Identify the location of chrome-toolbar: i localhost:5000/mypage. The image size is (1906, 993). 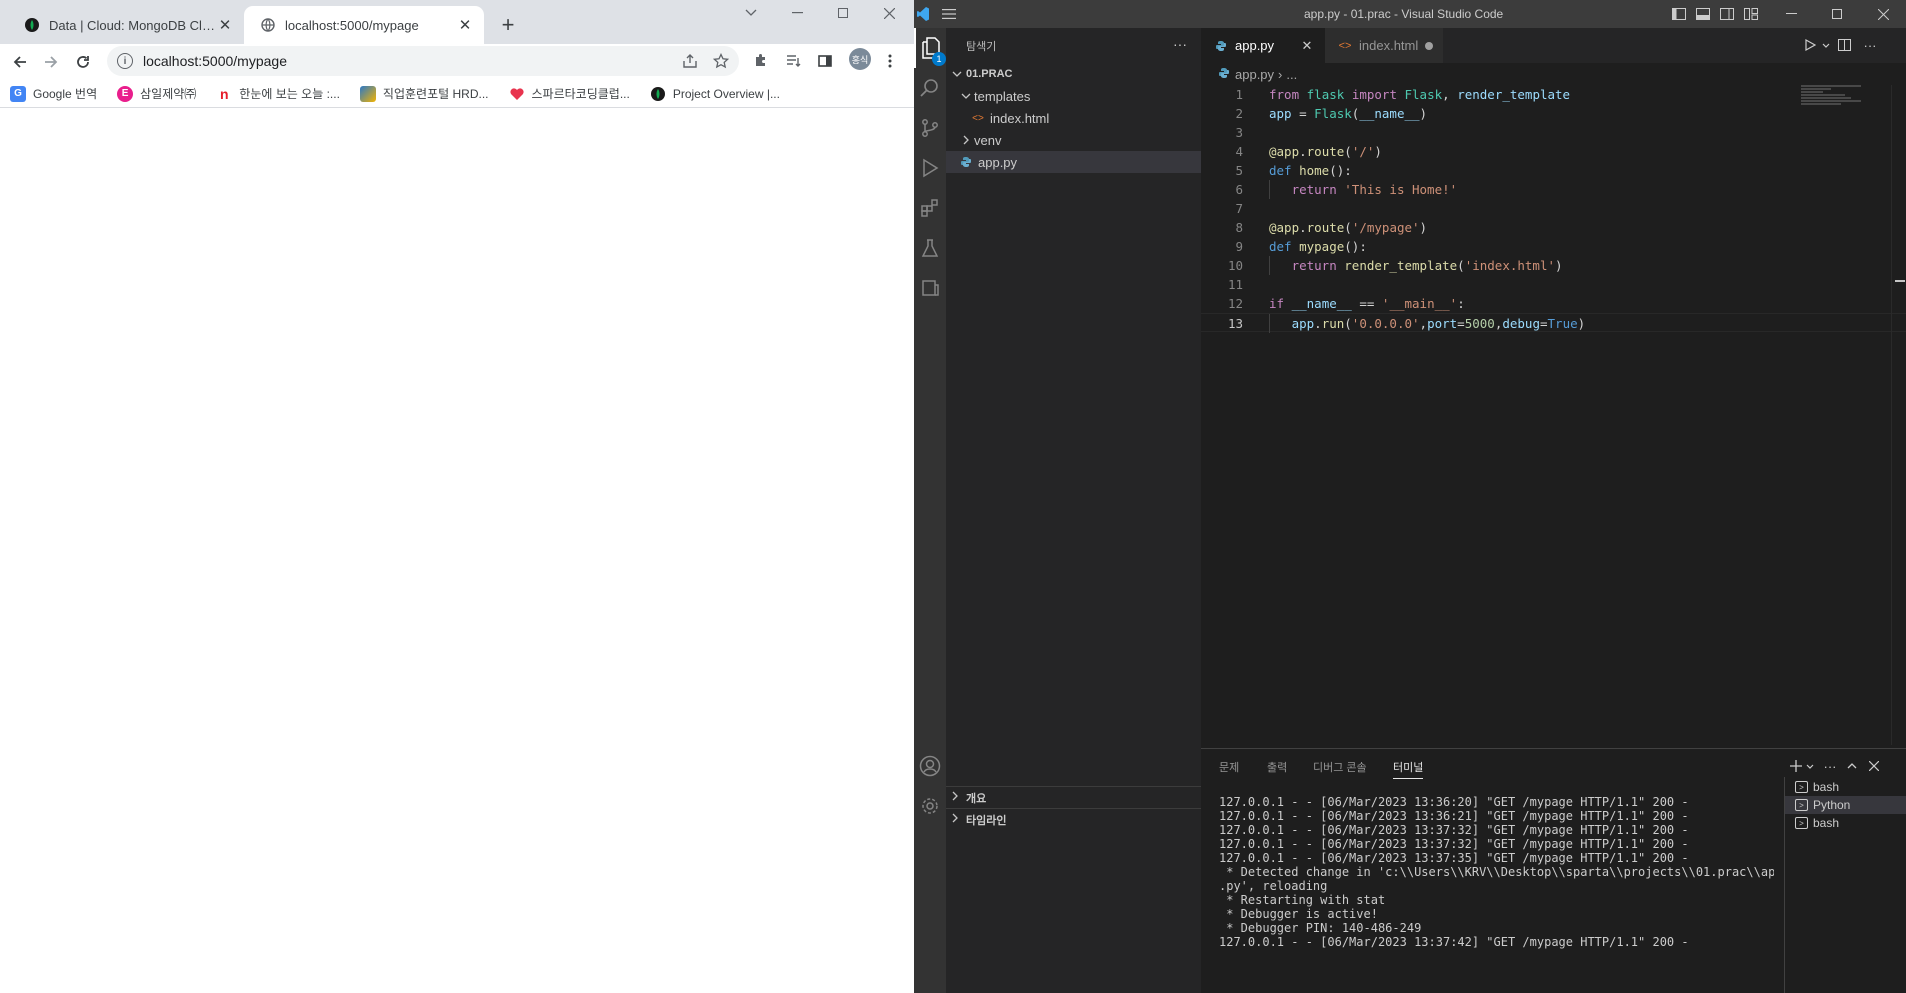
(457, 62).